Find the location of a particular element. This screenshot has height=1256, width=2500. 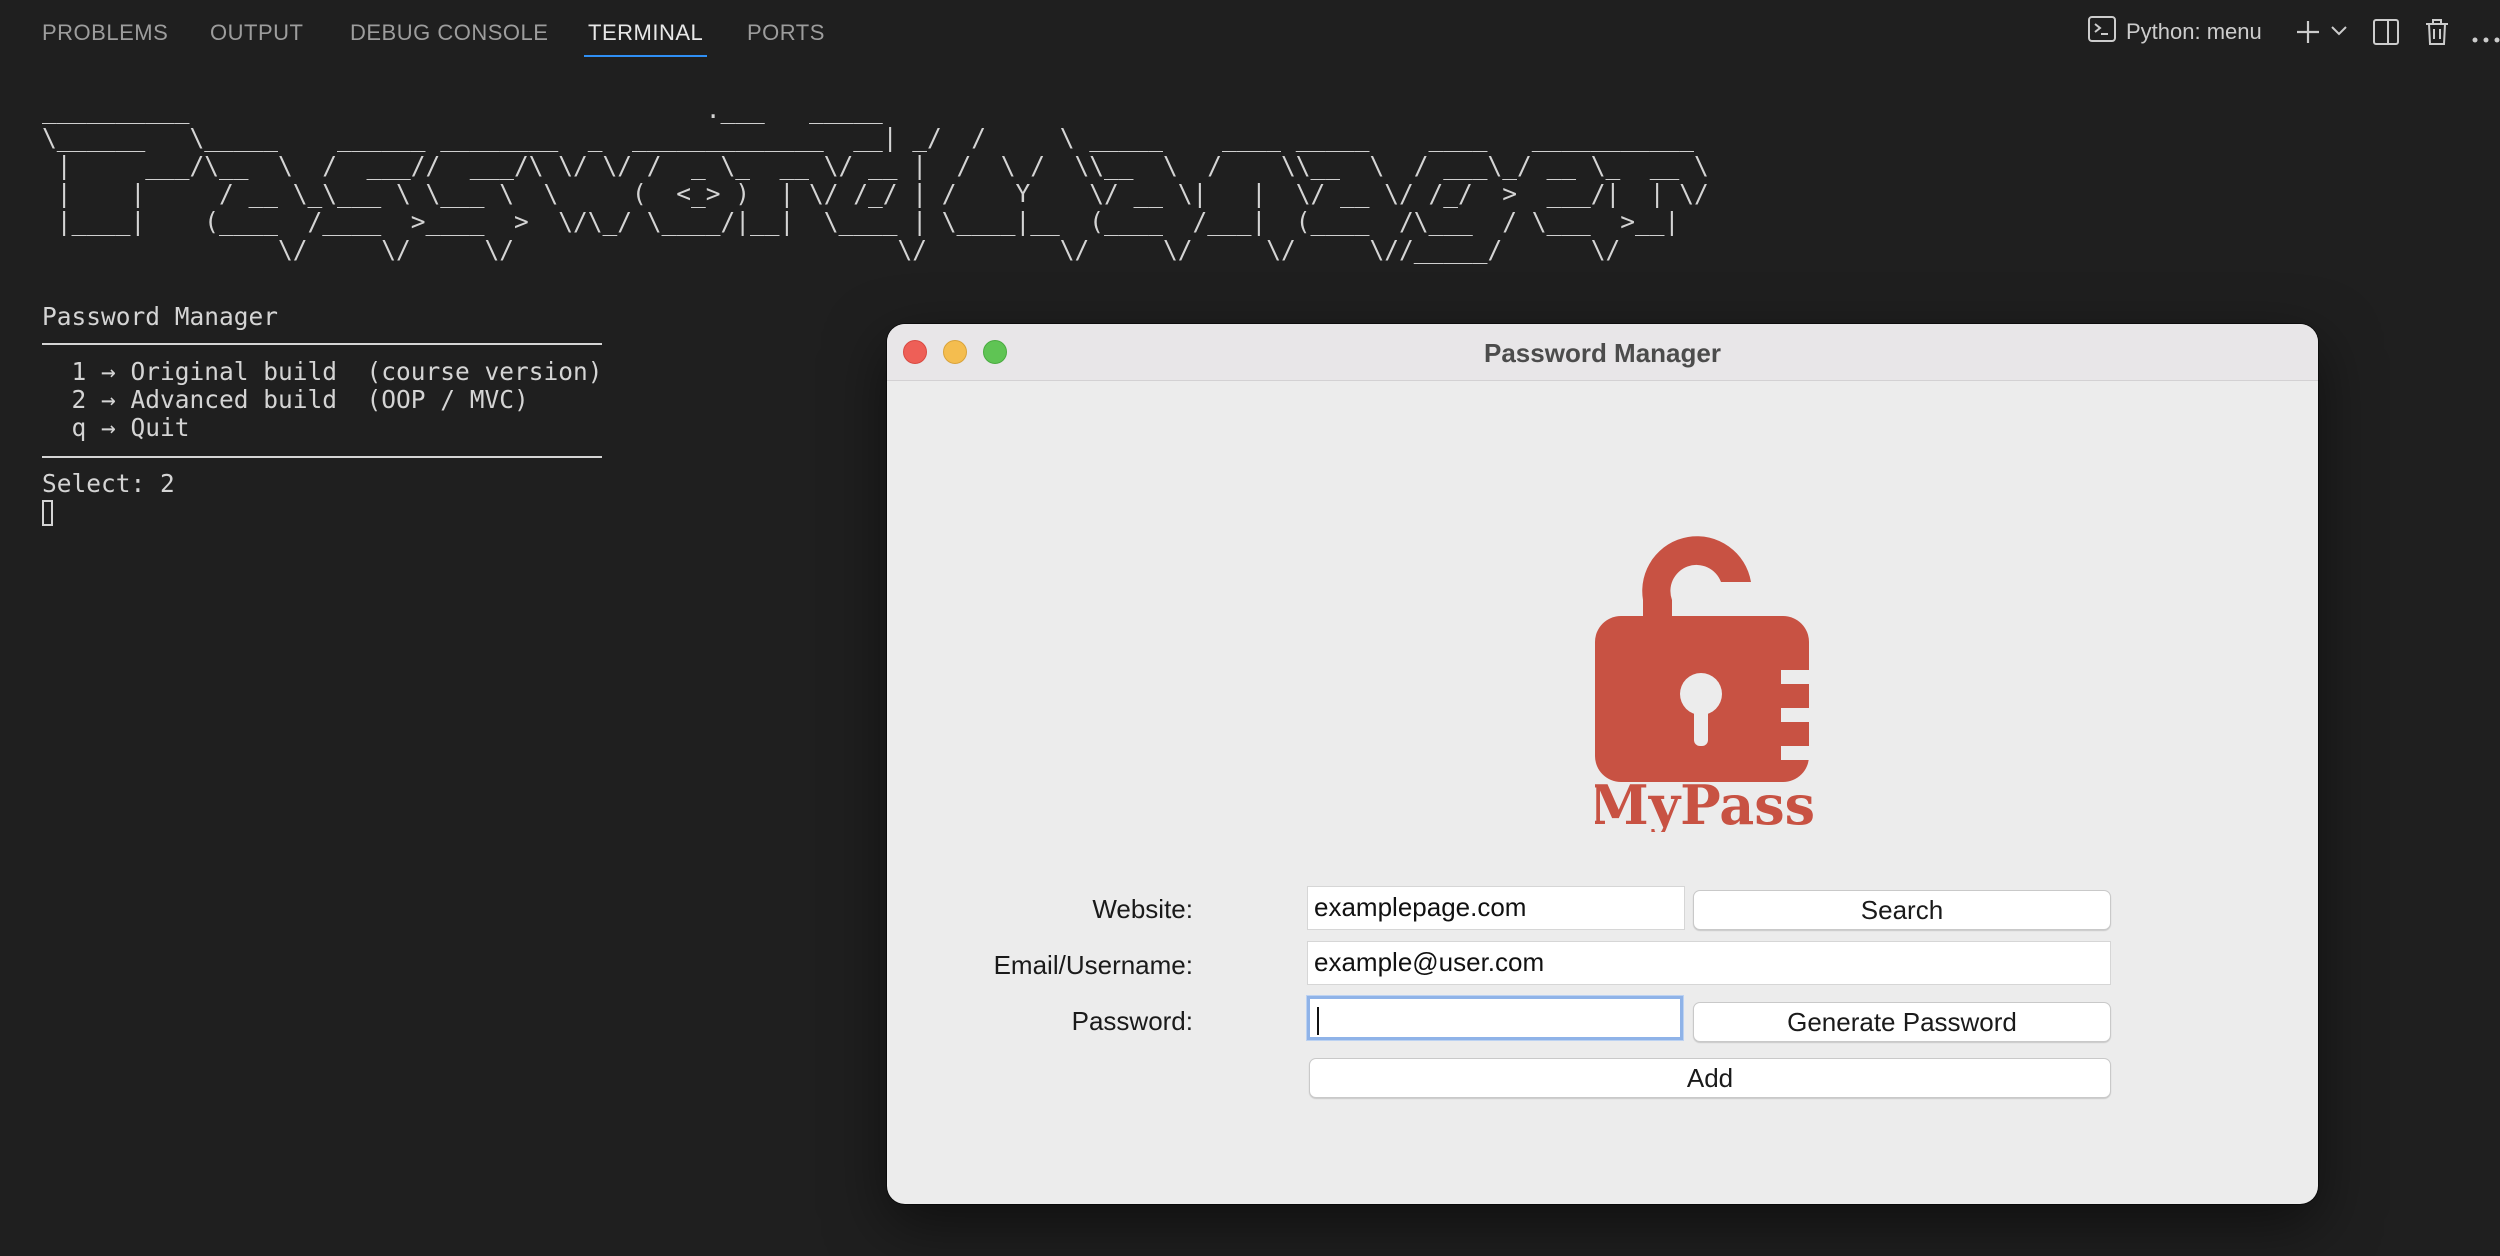

window-titlebar: Password Manager is located at coordinates (1602, 352).